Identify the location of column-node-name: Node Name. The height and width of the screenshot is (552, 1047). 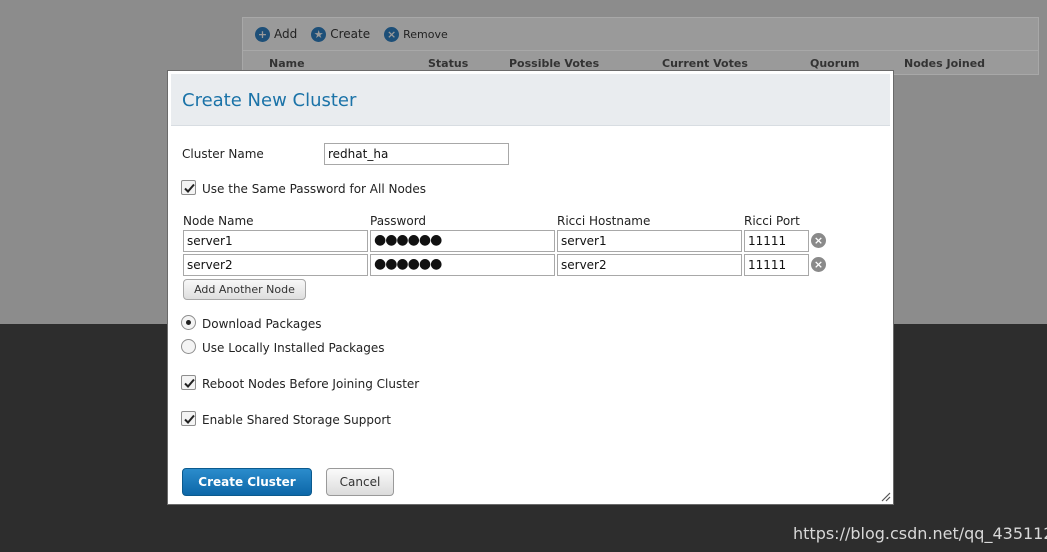
(218, 221).